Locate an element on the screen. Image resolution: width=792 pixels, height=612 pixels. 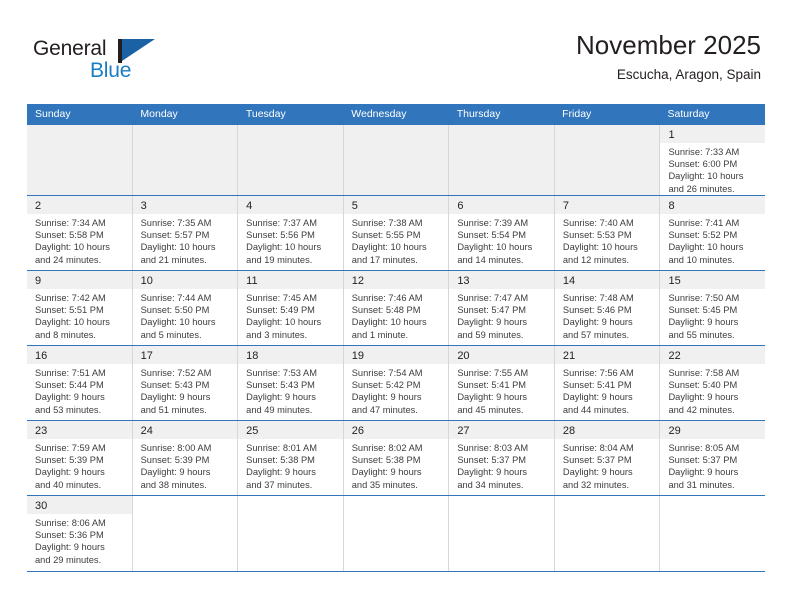
sunrise-text: Sunrise: 7:35 AM is located at coordinates (176, 223).